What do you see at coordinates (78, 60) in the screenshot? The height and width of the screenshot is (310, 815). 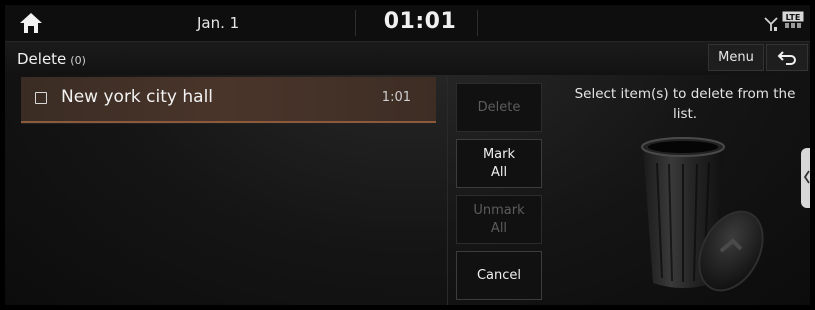 I see `selection-count: (0)` at bounding box center [78, 60].